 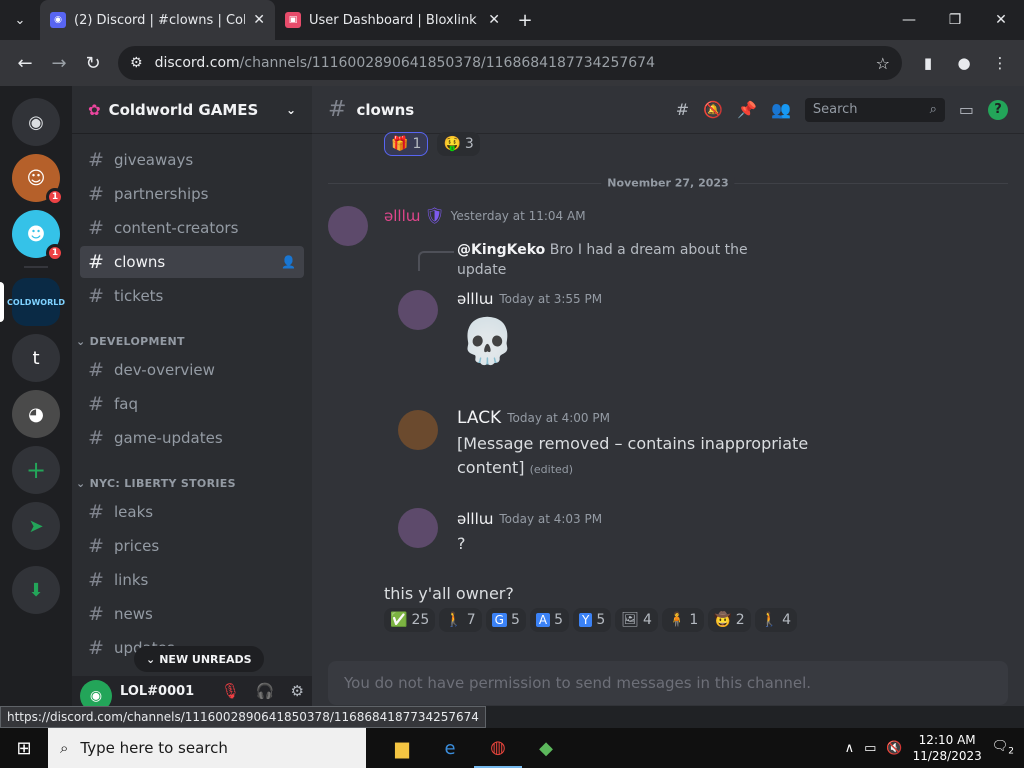 What do you see at coordinates (479, 418) in the screenshot?
I see `author-name: LACK` at bounding box center [479, 418].